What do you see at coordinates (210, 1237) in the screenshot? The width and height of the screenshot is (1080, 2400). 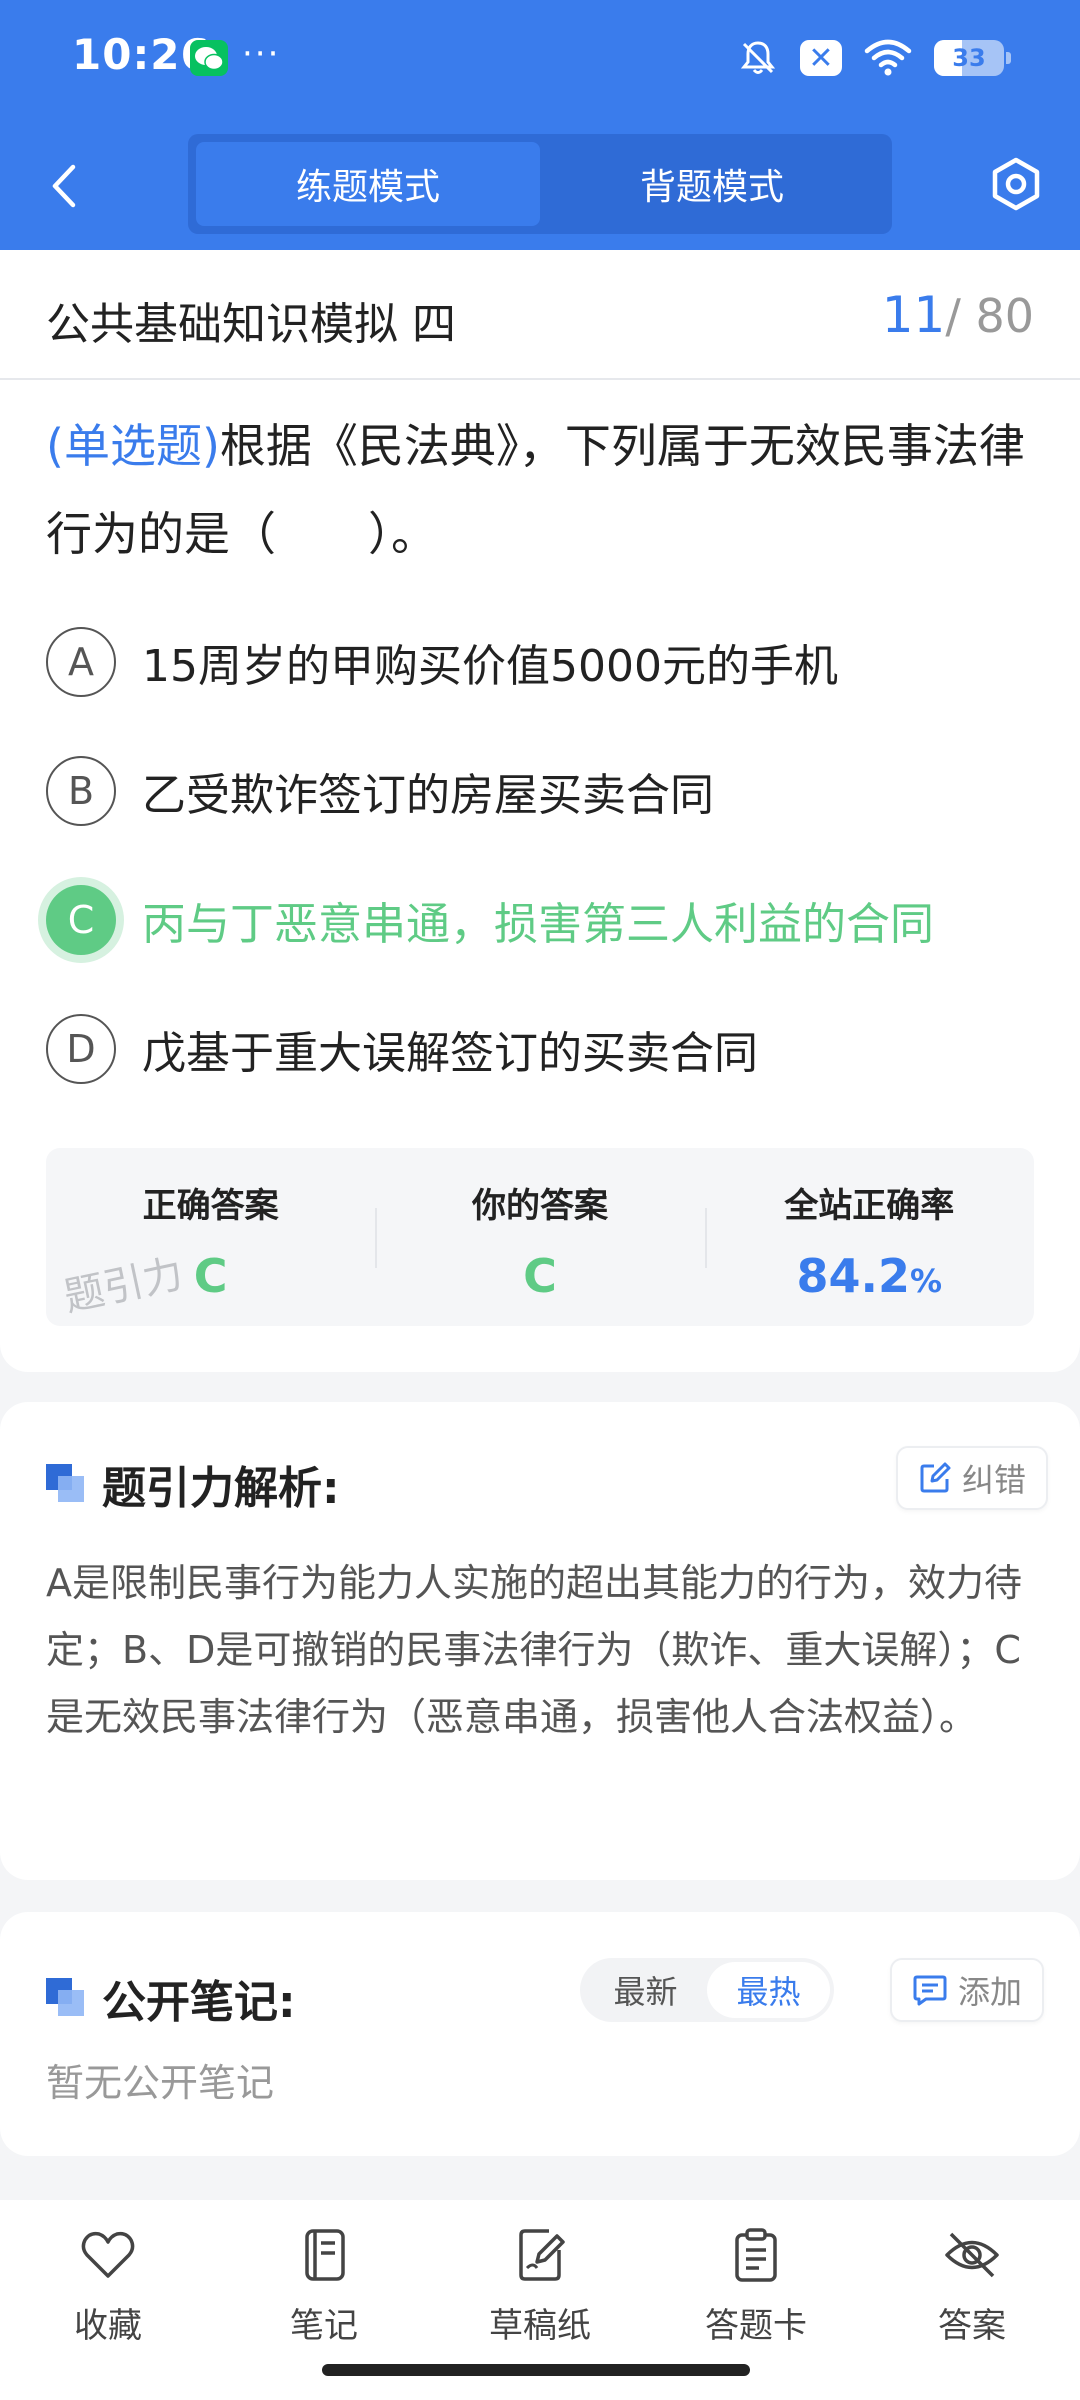 I see `correct-answer-col: 正确答案 C 题引力` at bounding box center [210, 1237].